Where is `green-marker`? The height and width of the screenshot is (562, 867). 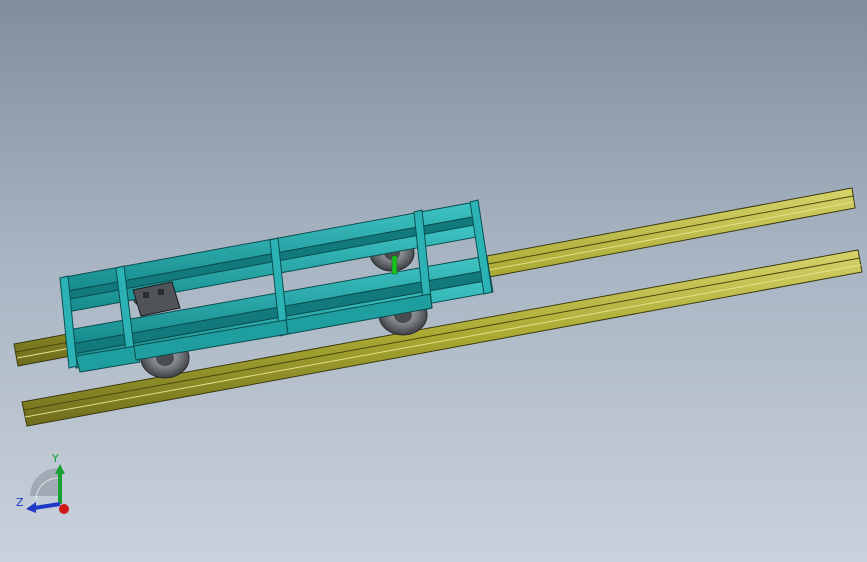 green-marker is located at coordinates (394, 265).